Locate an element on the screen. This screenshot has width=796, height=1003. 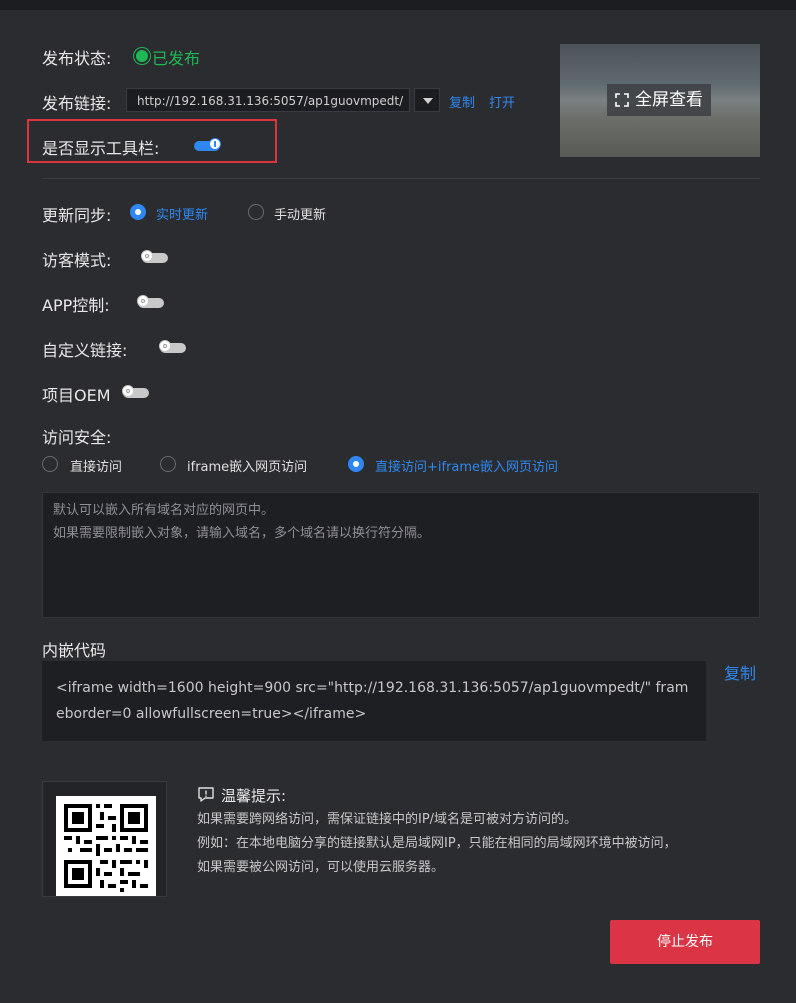
radio-direct-iframe-label: 直接访问+iframe嵌入网页访问 is located at coordinates (466, 465).